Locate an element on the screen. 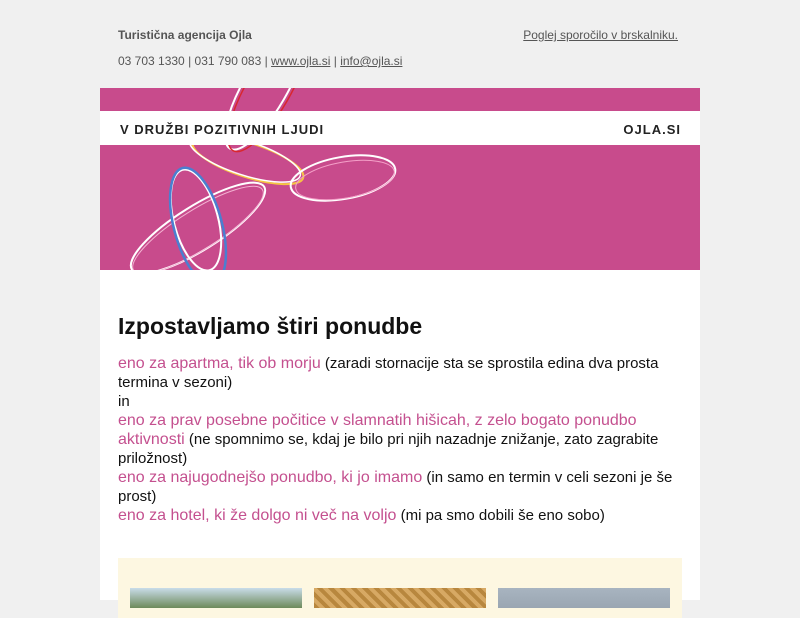  website-link: www.ojla.si is located at coordinates (300, 61).